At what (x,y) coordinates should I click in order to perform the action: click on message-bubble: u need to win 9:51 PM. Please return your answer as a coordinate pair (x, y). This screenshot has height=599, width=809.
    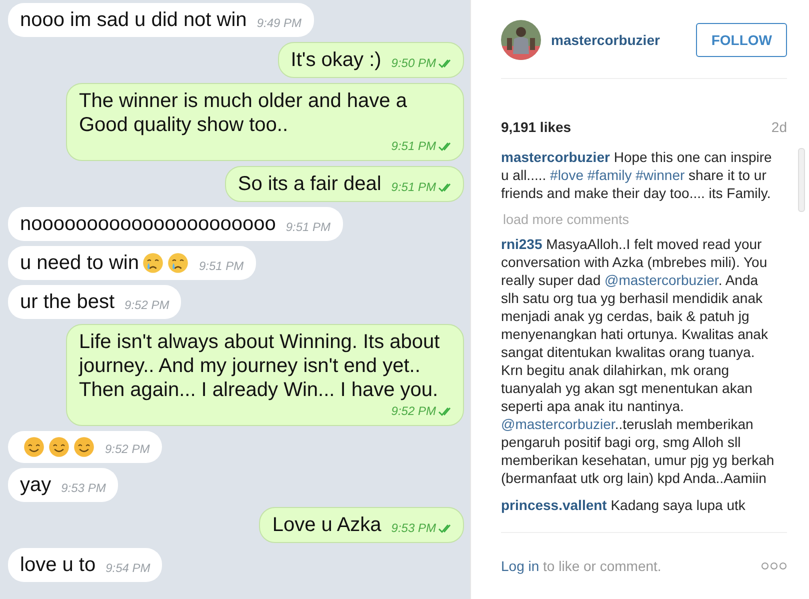
    Looking at the image, I should click on (132, 263).